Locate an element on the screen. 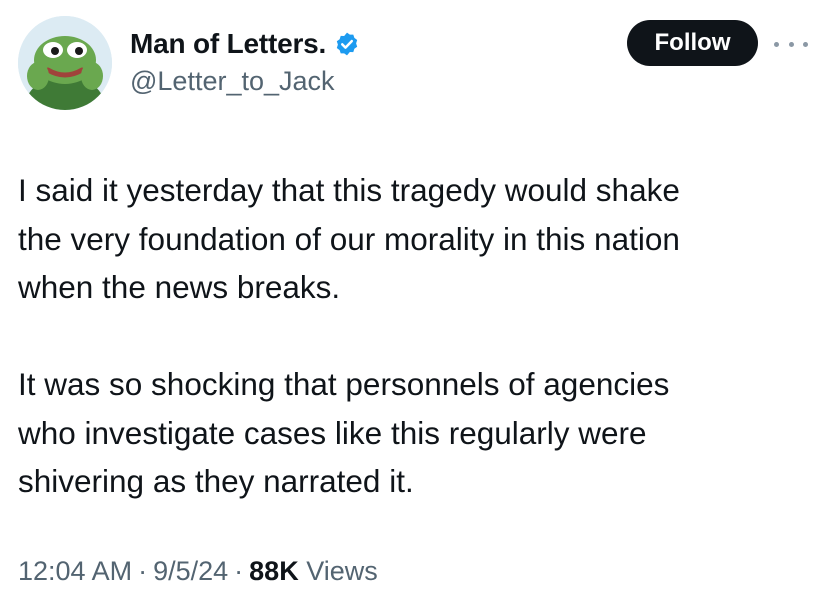 The image size is (828, 607). tweet-meta: 12:04 AM · 9/5/24 · 88K Views is located at coordinates (198, 571).